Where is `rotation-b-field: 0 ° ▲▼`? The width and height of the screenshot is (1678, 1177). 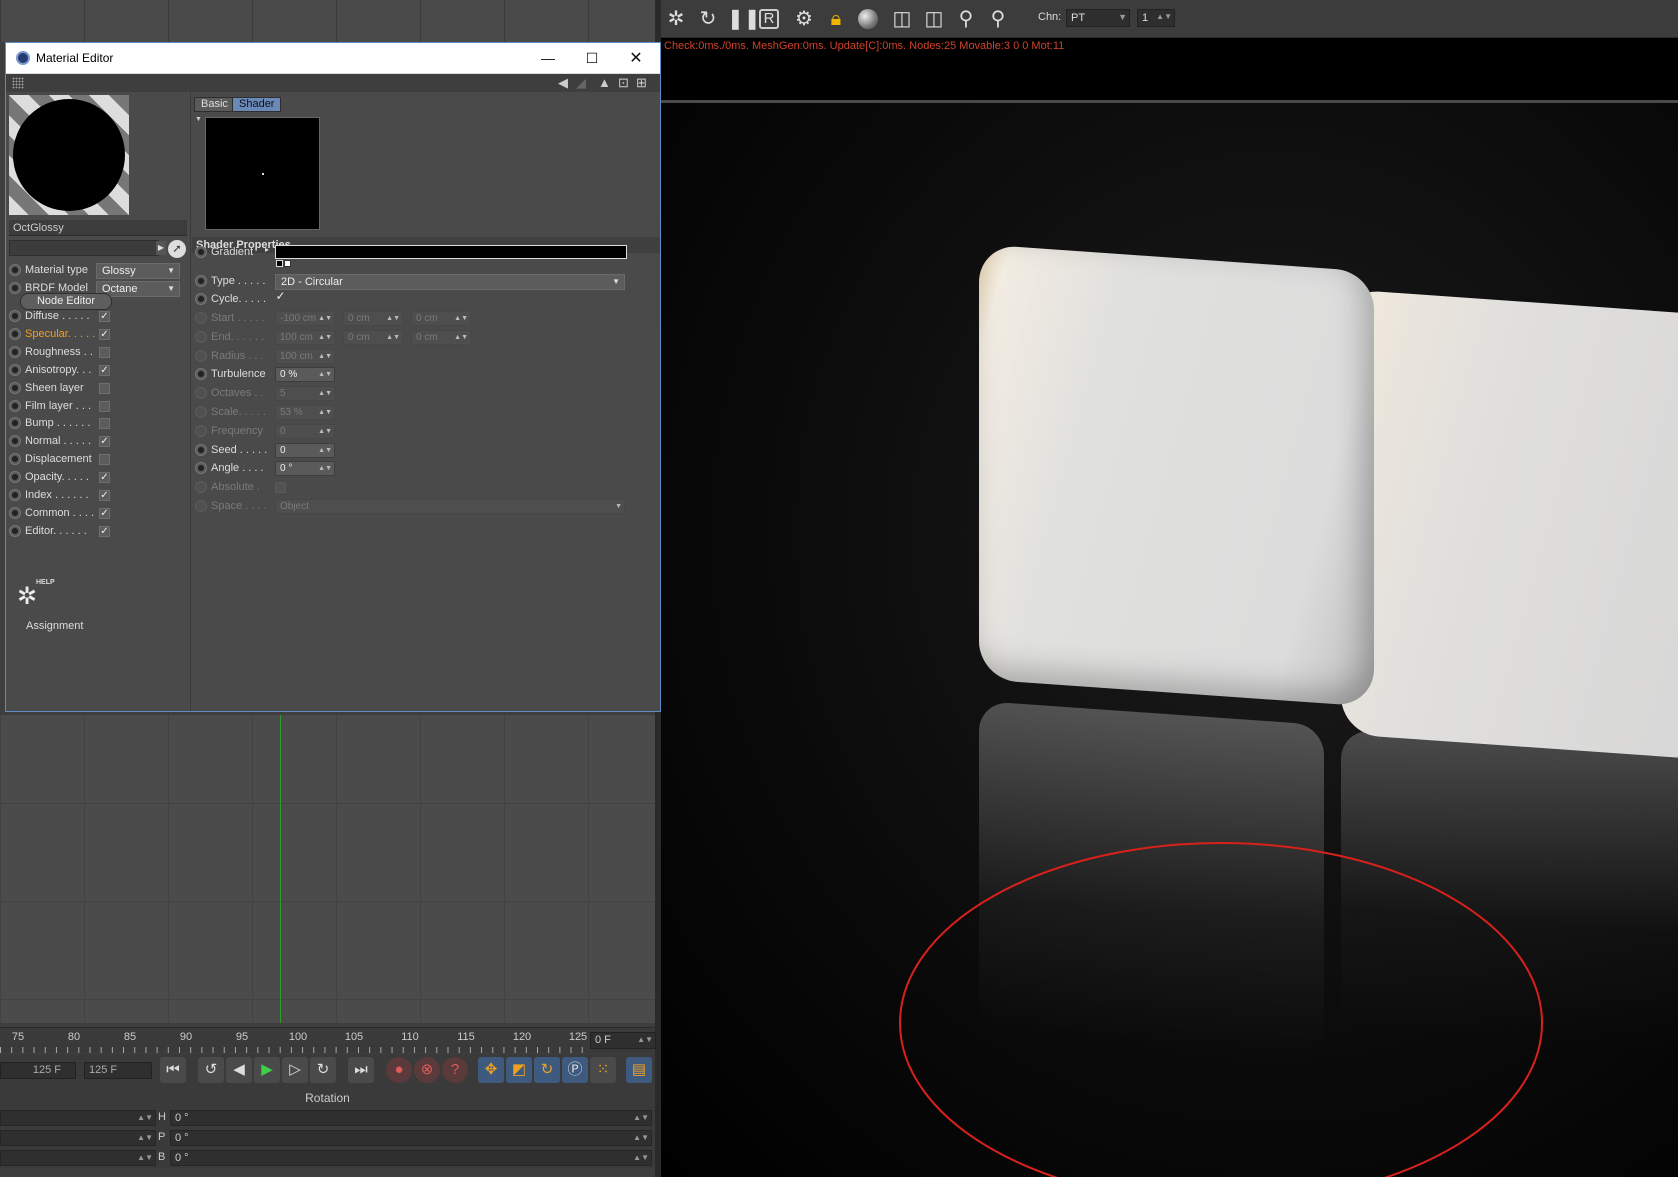 rotation-b-field: 0 ° ▲▼ is located at coordinates (411, 1158).